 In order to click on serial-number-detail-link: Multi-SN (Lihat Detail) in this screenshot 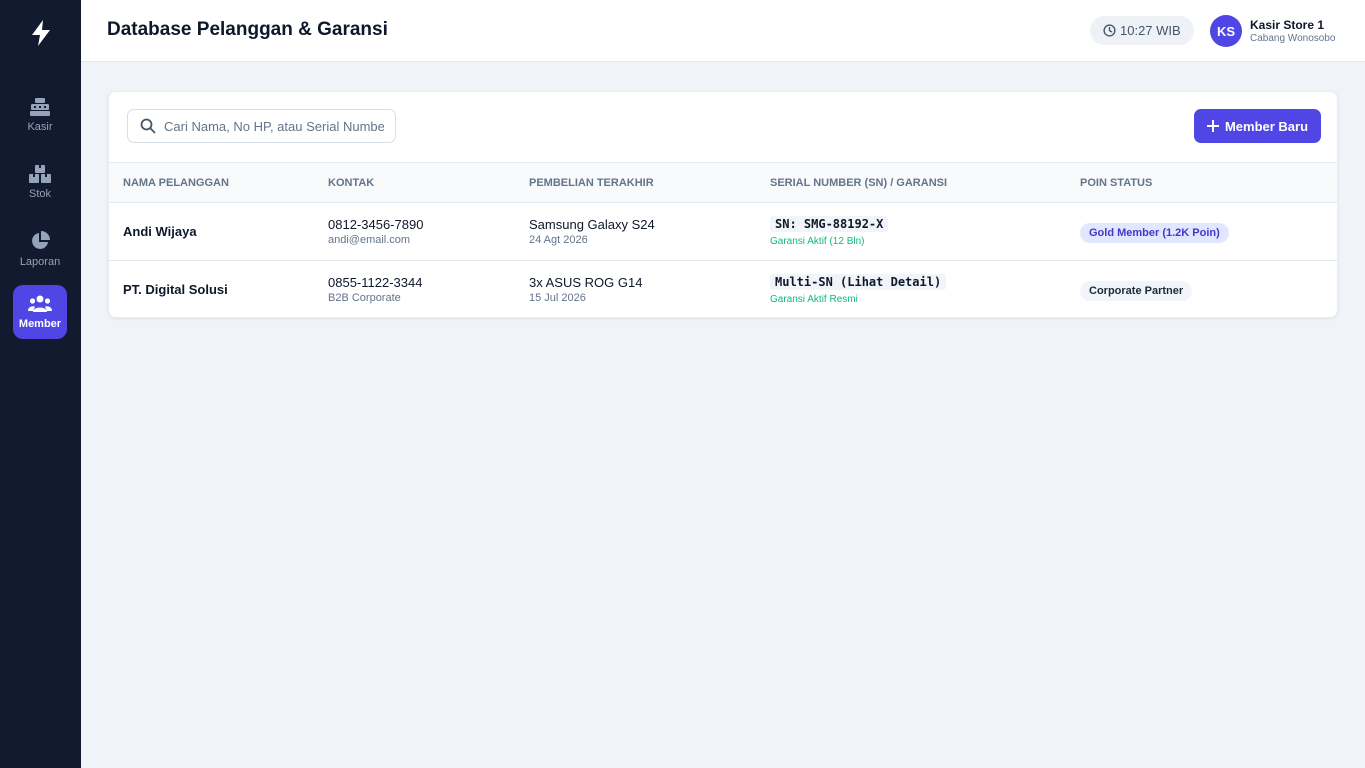, I will do `click(858, 282)`.